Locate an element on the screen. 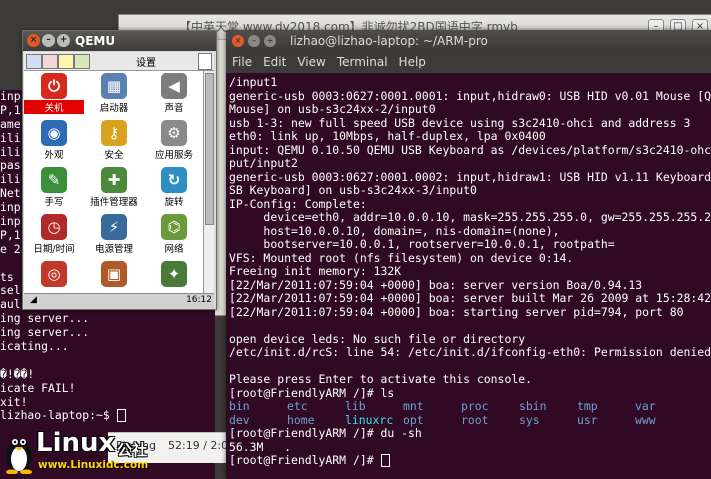  left-terminal-line is located at coordinates (107, 361).